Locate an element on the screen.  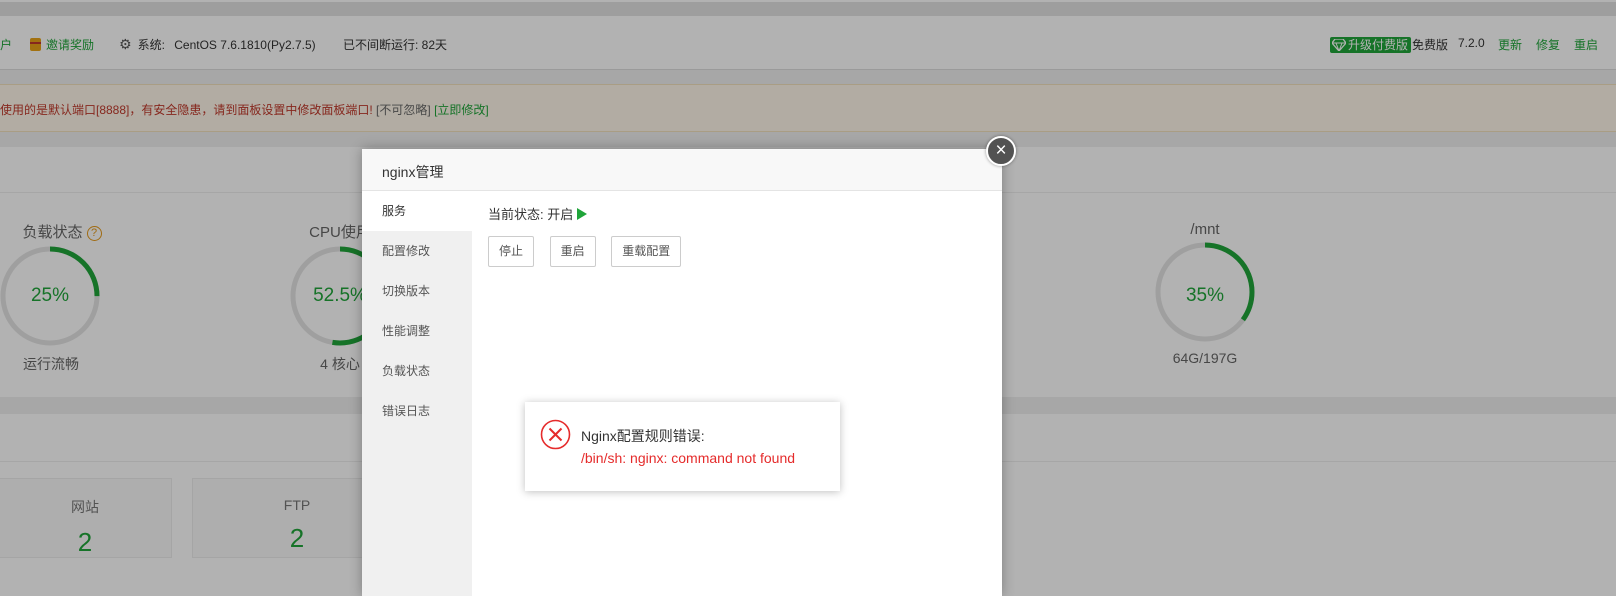
status-value: 开启 is located at coordinates (560, 214).